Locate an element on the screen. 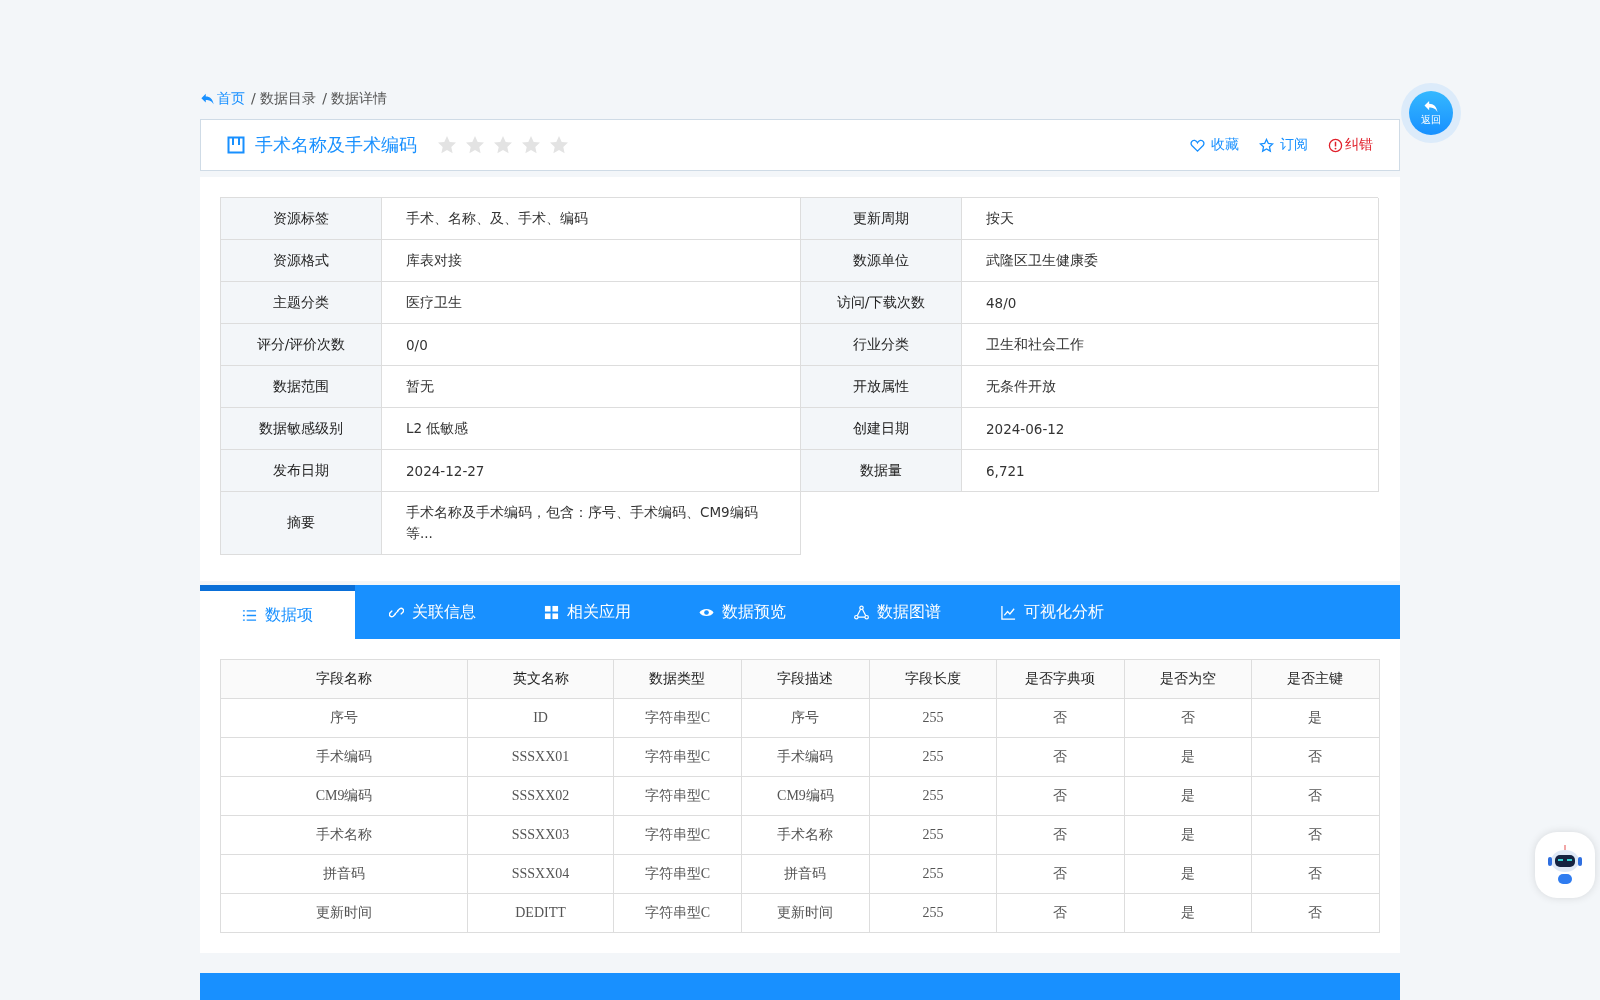 The height and width of the screenshot is (1000, 1600). info-label: 评分/评价次数 is located at coordinates (301, 345).